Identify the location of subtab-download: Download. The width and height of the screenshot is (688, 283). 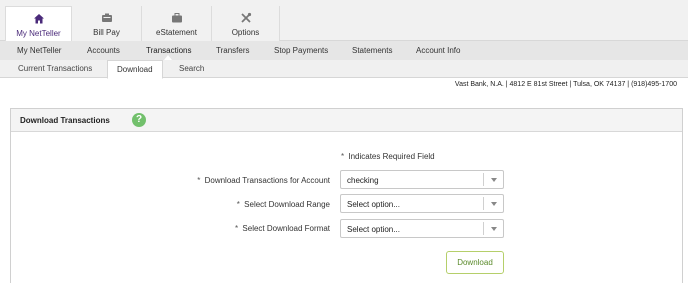
(135, 69).